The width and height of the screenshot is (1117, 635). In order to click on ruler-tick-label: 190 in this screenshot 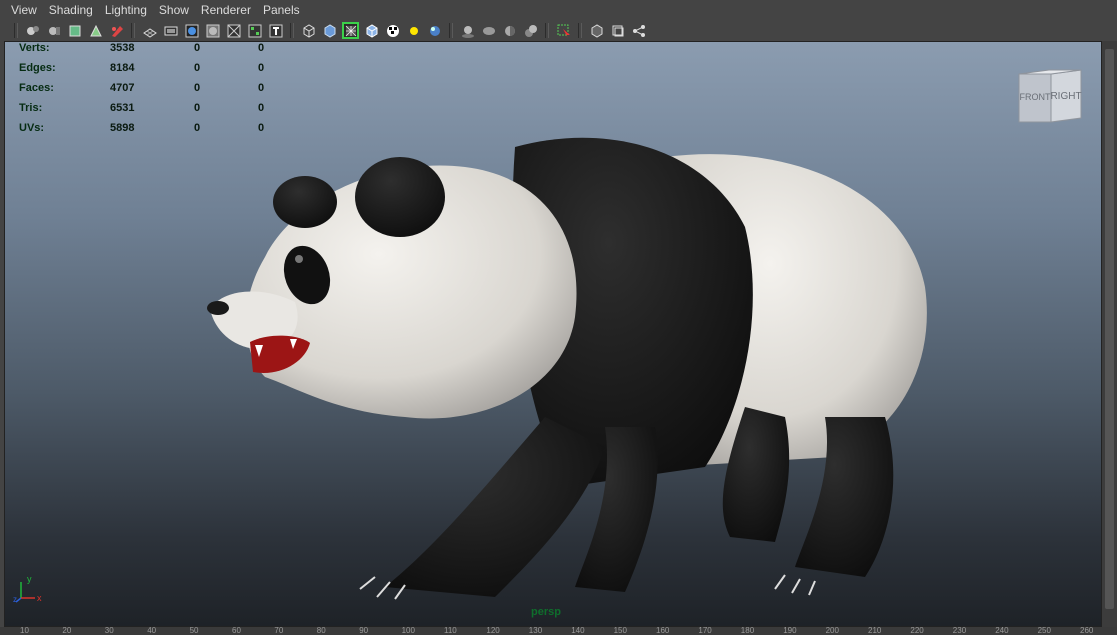, I will do `click(790, 631)`.